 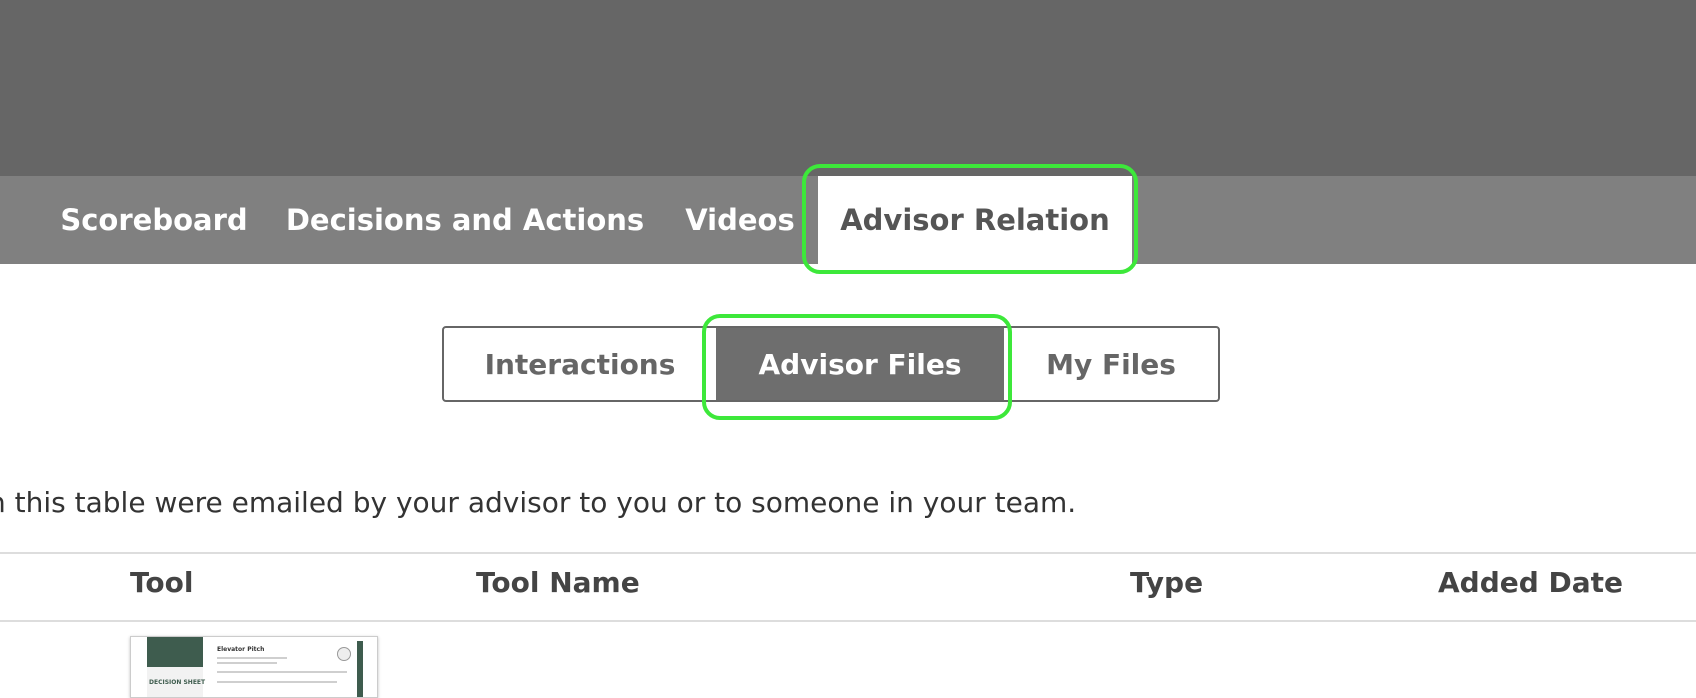 I want to click on tool-thumbnail: DECISION SHEET Elevator Pitch, so click(x=254, y=667).